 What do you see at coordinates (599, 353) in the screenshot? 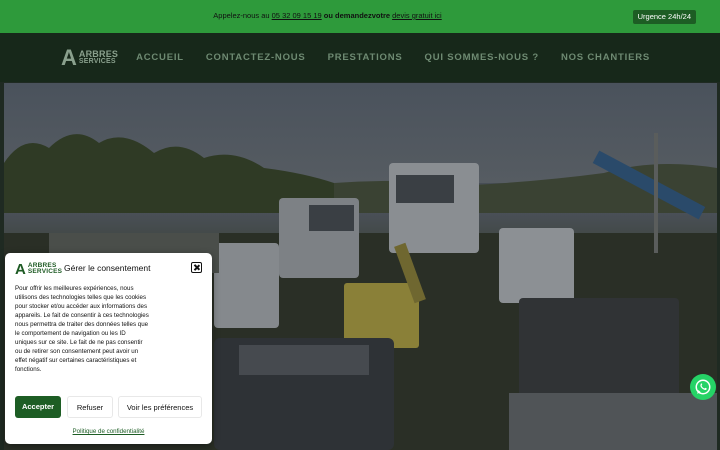
I see `machine-right` at bounding box center [599, 353].